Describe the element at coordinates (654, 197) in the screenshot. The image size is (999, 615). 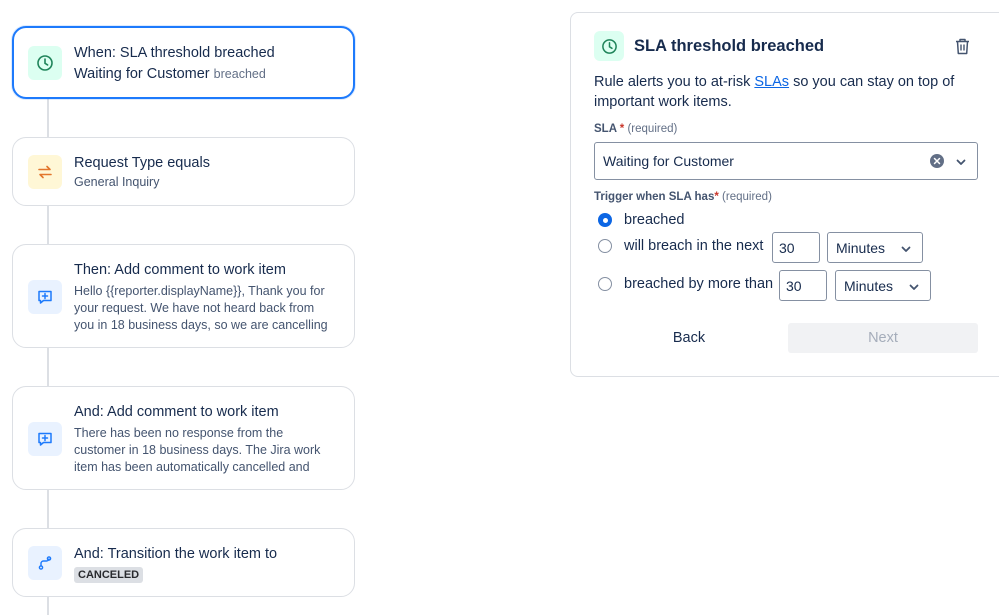
I see `label-text: Trigger when SLA has` at that location.